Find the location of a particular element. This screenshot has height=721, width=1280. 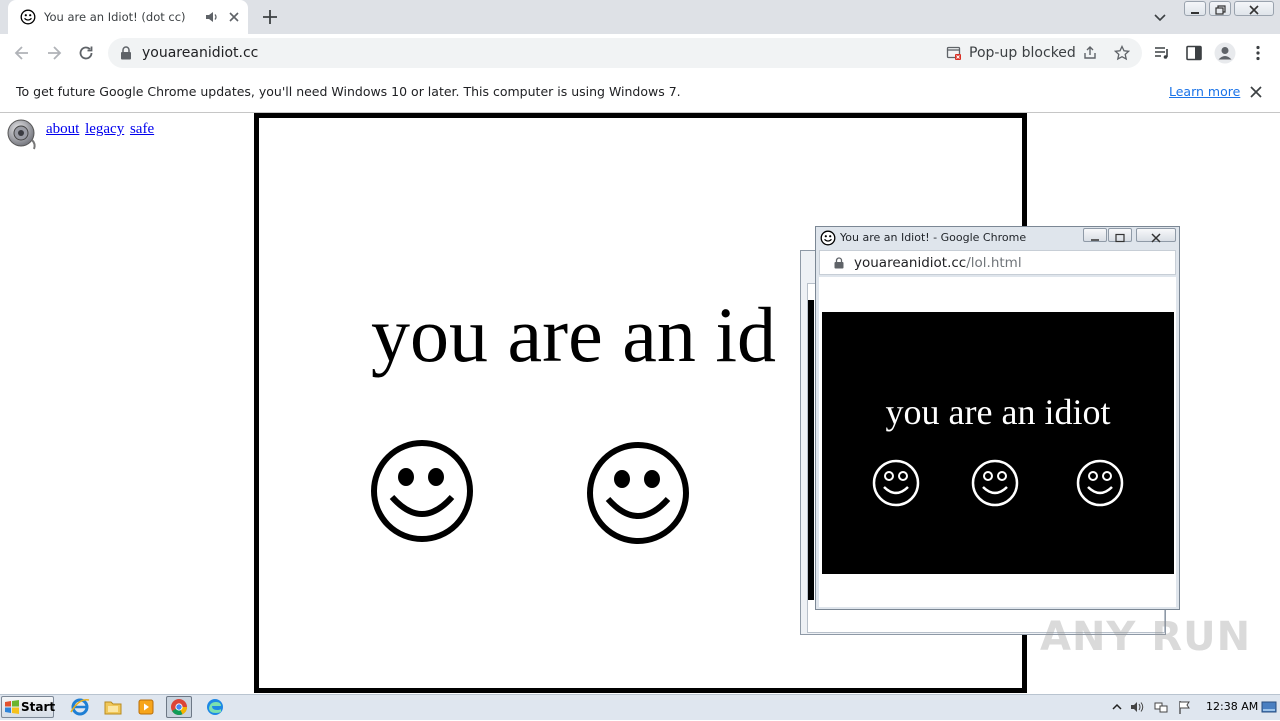

popup-maximize-button is located at coordinates (1120, 235).